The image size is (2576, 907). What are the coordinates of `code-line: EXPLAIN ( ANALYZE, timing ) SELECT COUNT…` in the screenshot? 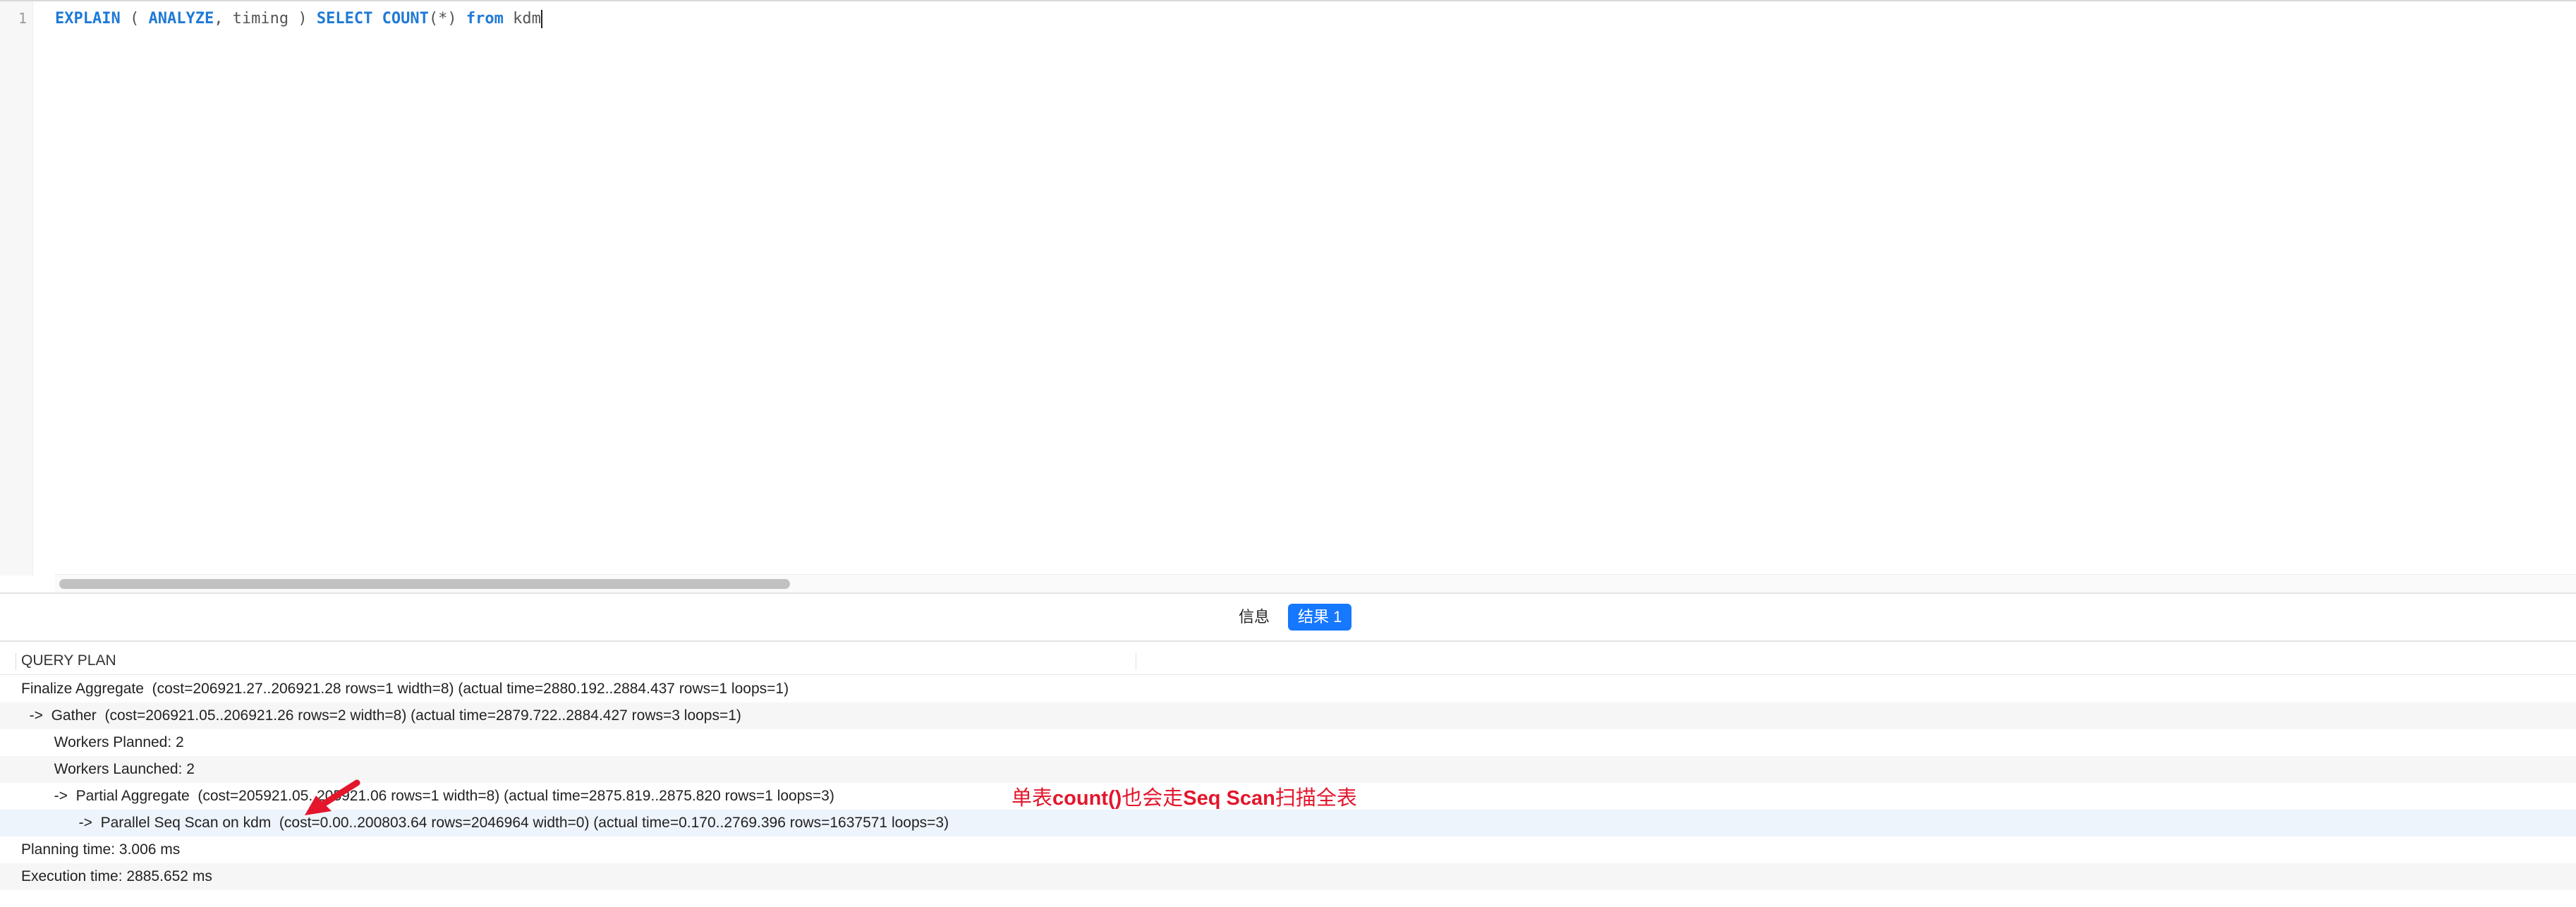 It's located at (298, 19).